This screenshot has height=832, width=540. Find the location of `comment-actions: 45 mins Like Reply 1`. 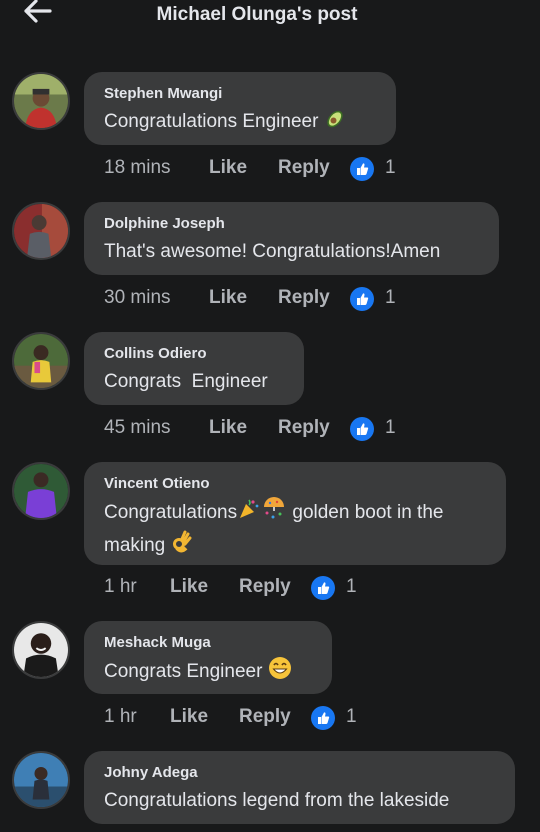

comment-actions: 45 mins Like Reply 1 is located at coordinates (264, 430).